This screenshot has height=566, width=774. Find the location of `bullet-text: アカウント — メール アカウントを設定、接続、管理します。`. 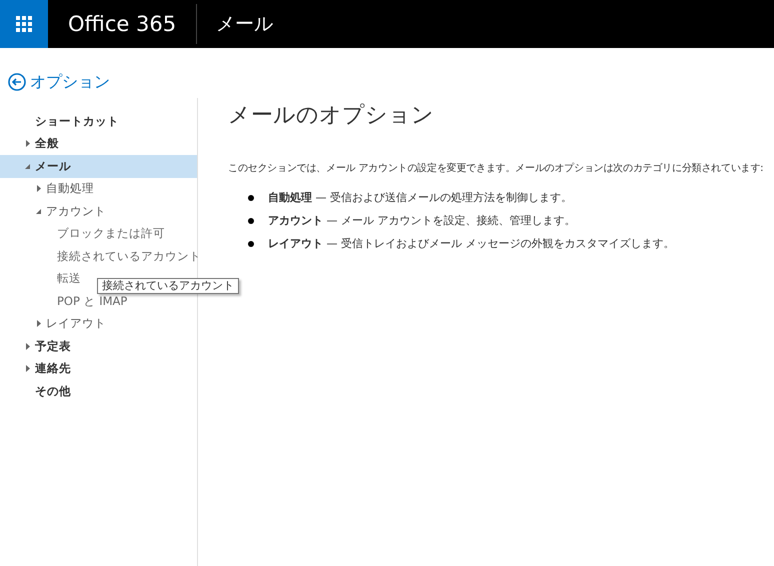

bullet-text: アカウント — メール アカウントを設定、接続、管理します。 is located at coordinates (422, 220).